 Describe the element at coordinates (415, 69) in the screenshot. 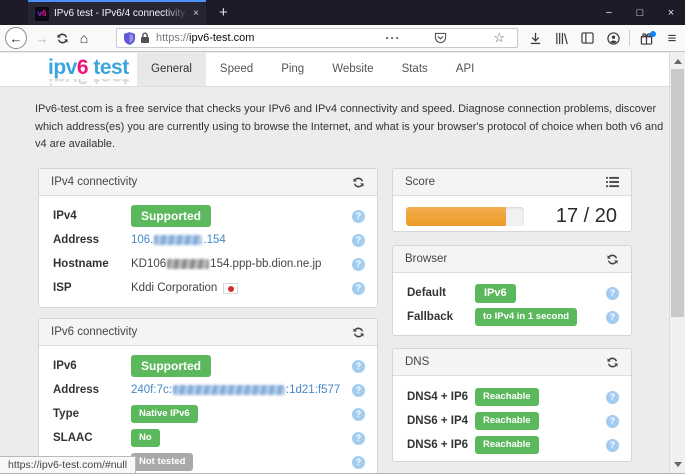

I see `tab-stats: Stats` at that location.